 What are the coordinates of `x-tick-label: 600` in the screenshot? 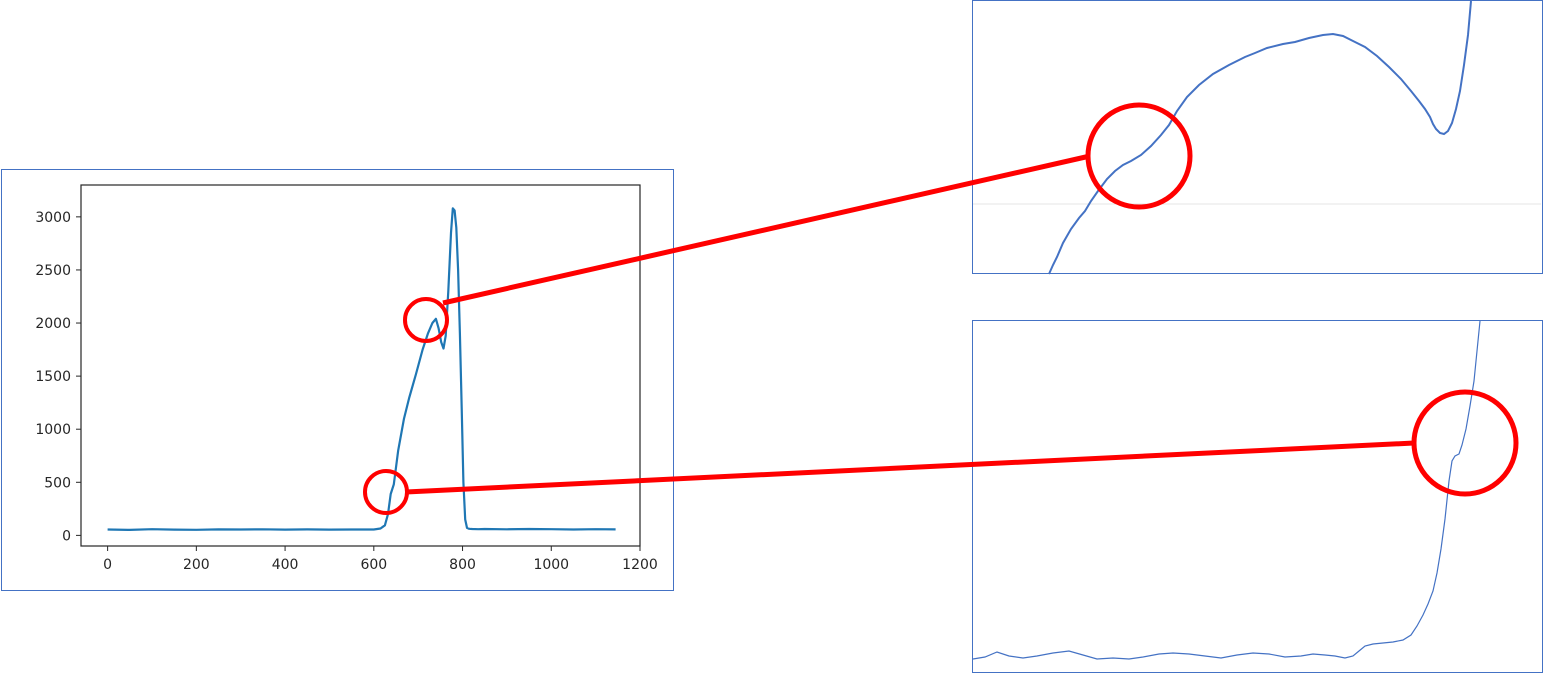 It's located at (373, 565).